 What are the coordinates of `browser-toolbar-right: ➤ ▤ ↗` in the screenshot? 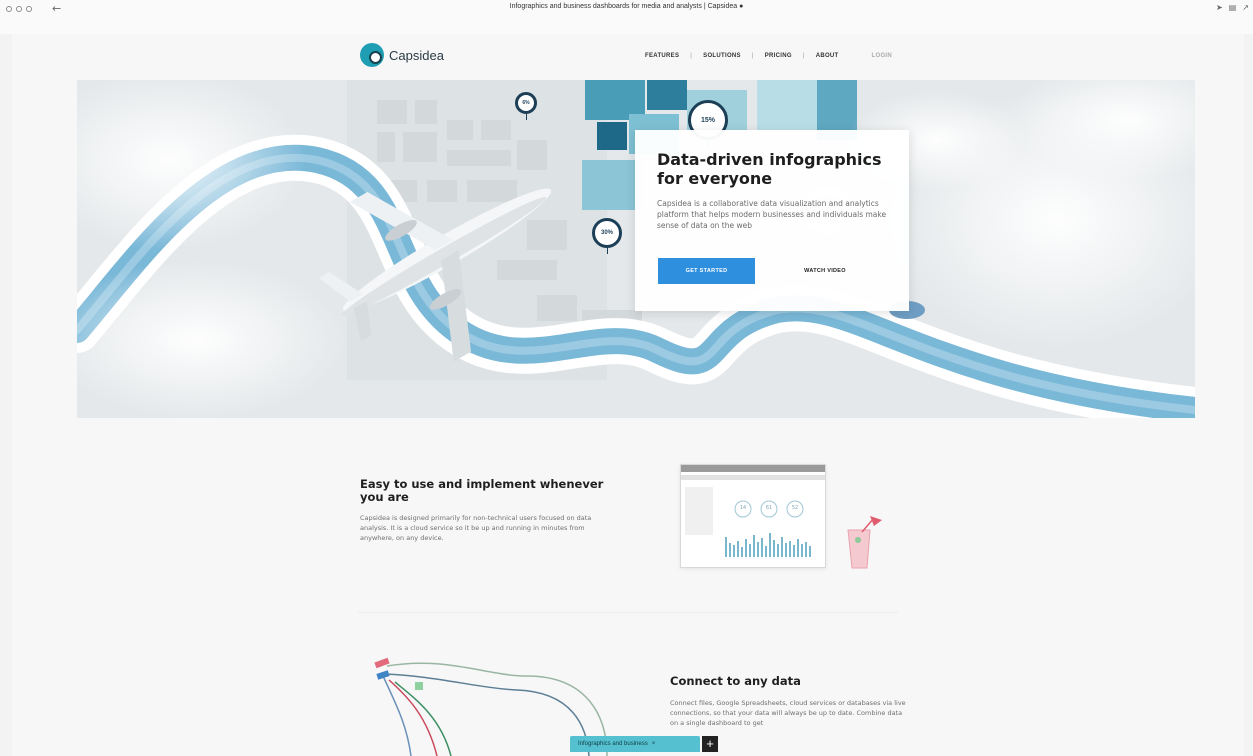 It's located at (1232, 7).